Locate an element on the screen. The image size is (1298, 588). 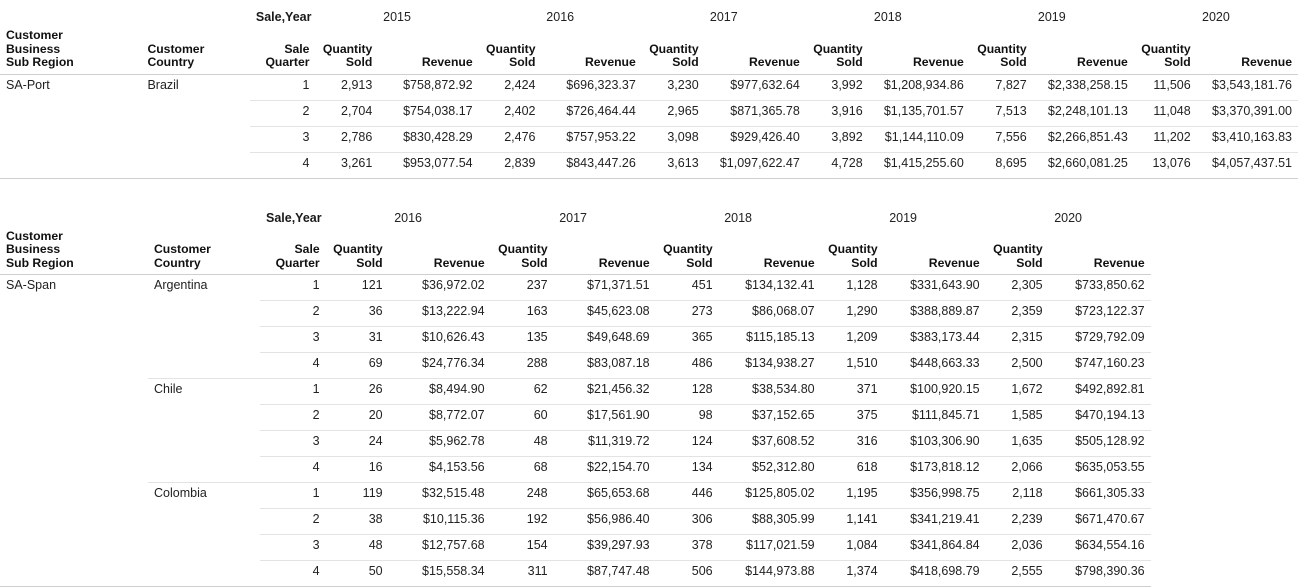
cell-quantity-sold: 98 is located at coordinates (687, 418).